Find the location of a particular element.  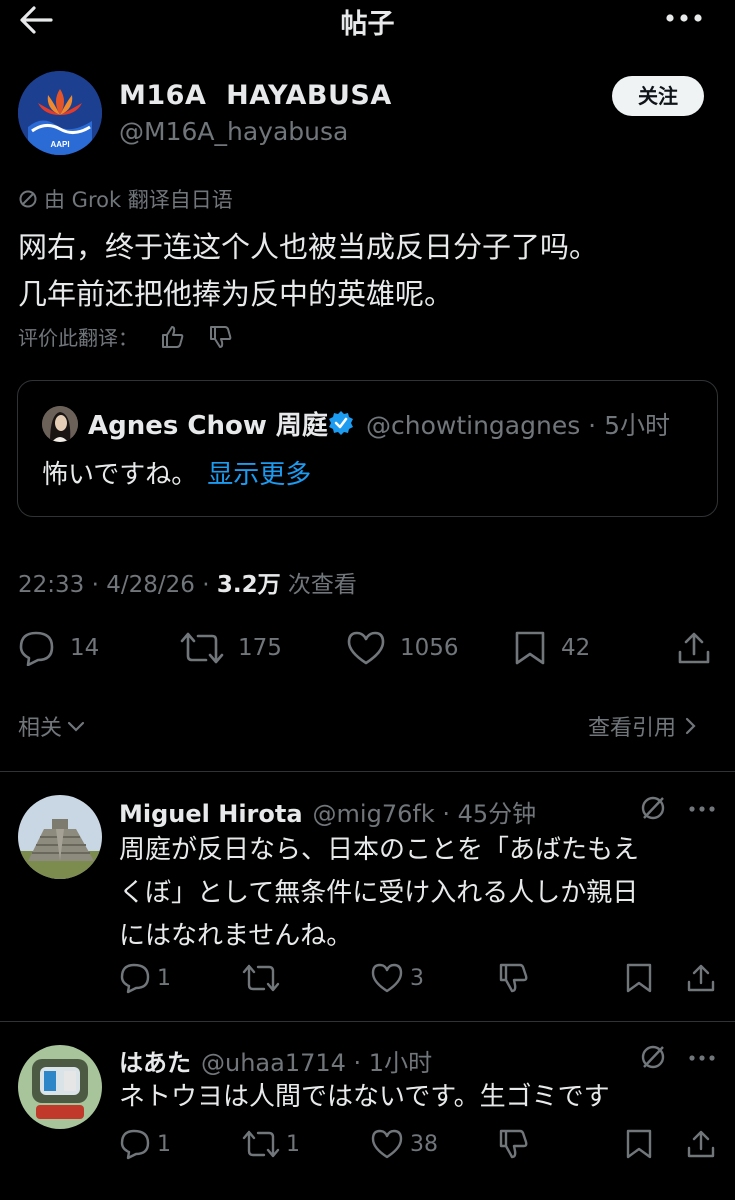

rate-translation: 评价此翻译： is located at coordinates (126, 336).